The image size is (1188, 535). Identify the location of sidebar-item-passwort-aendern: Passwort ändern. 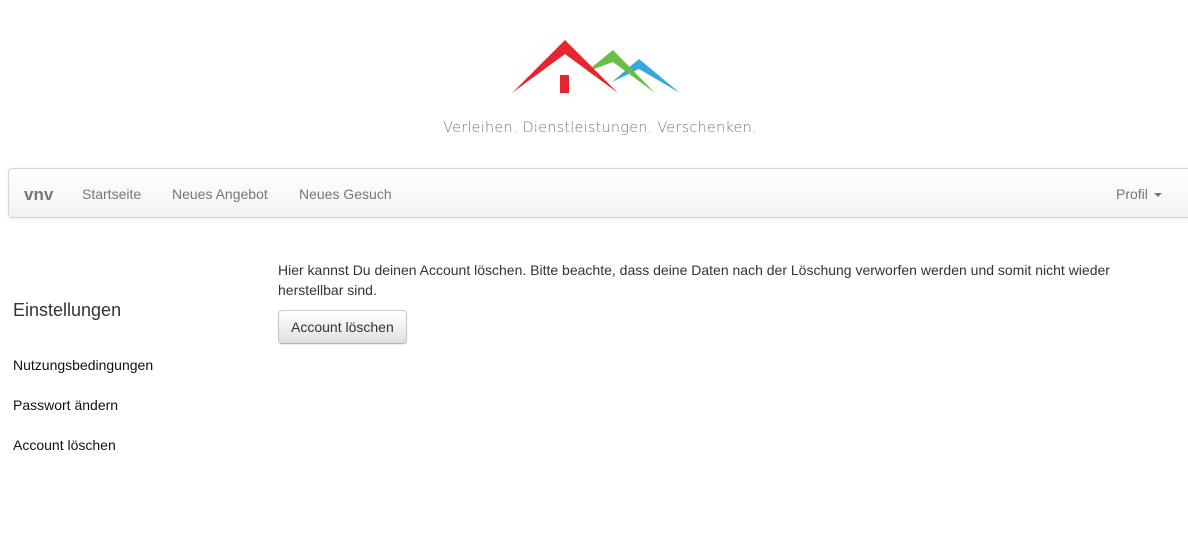
(65, 405).